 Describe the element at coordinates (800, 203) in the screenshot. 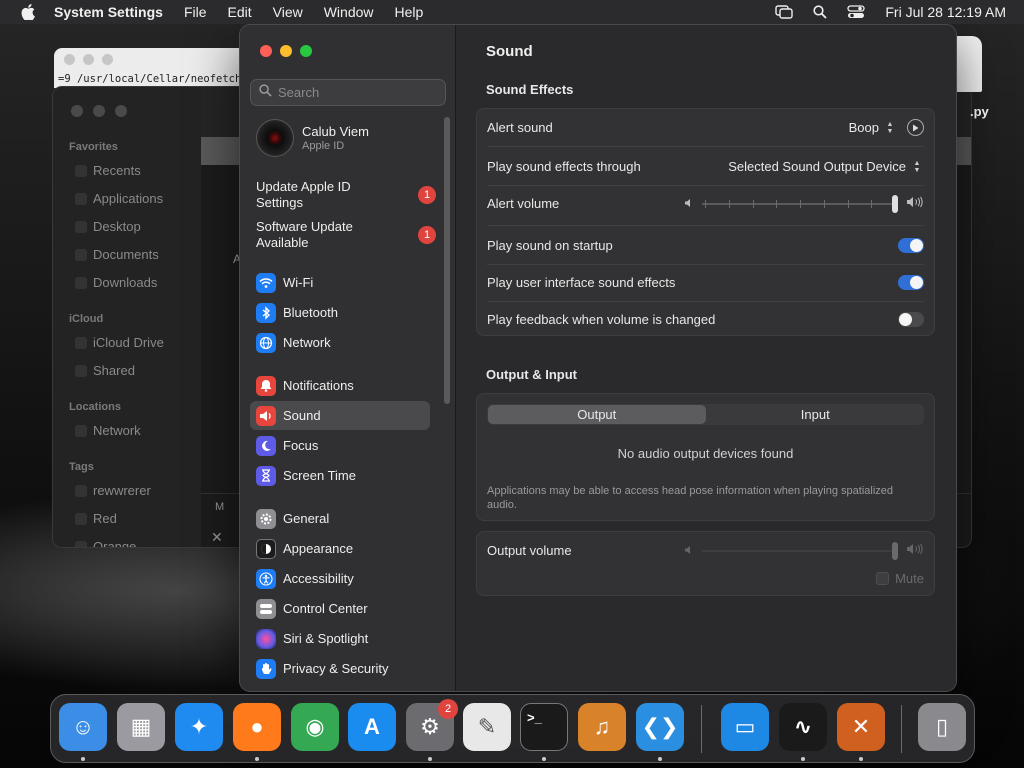

I see `alert-volume-slider` at that location.